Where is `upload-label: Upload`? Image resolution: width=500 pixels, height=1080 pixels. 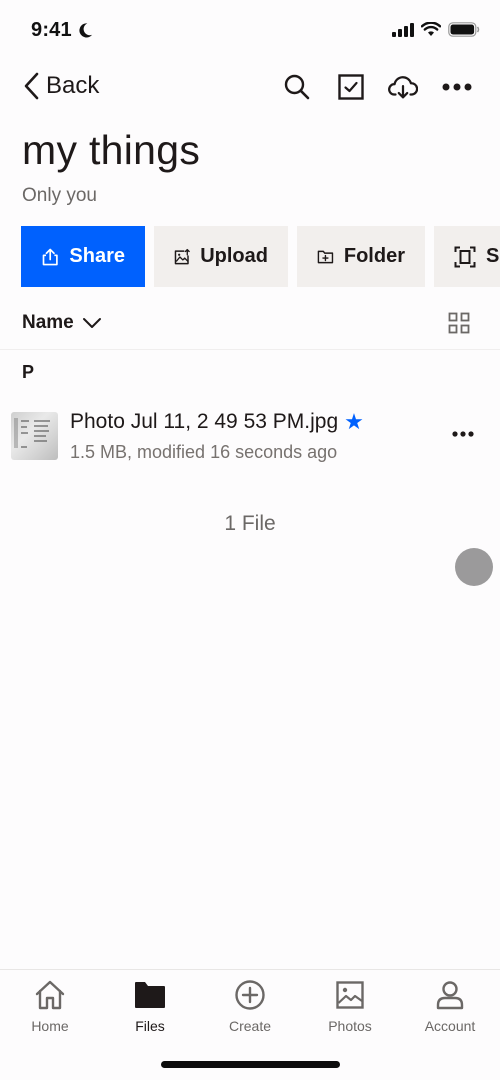 upload-label: Upload is located at coordinates (234, 256).